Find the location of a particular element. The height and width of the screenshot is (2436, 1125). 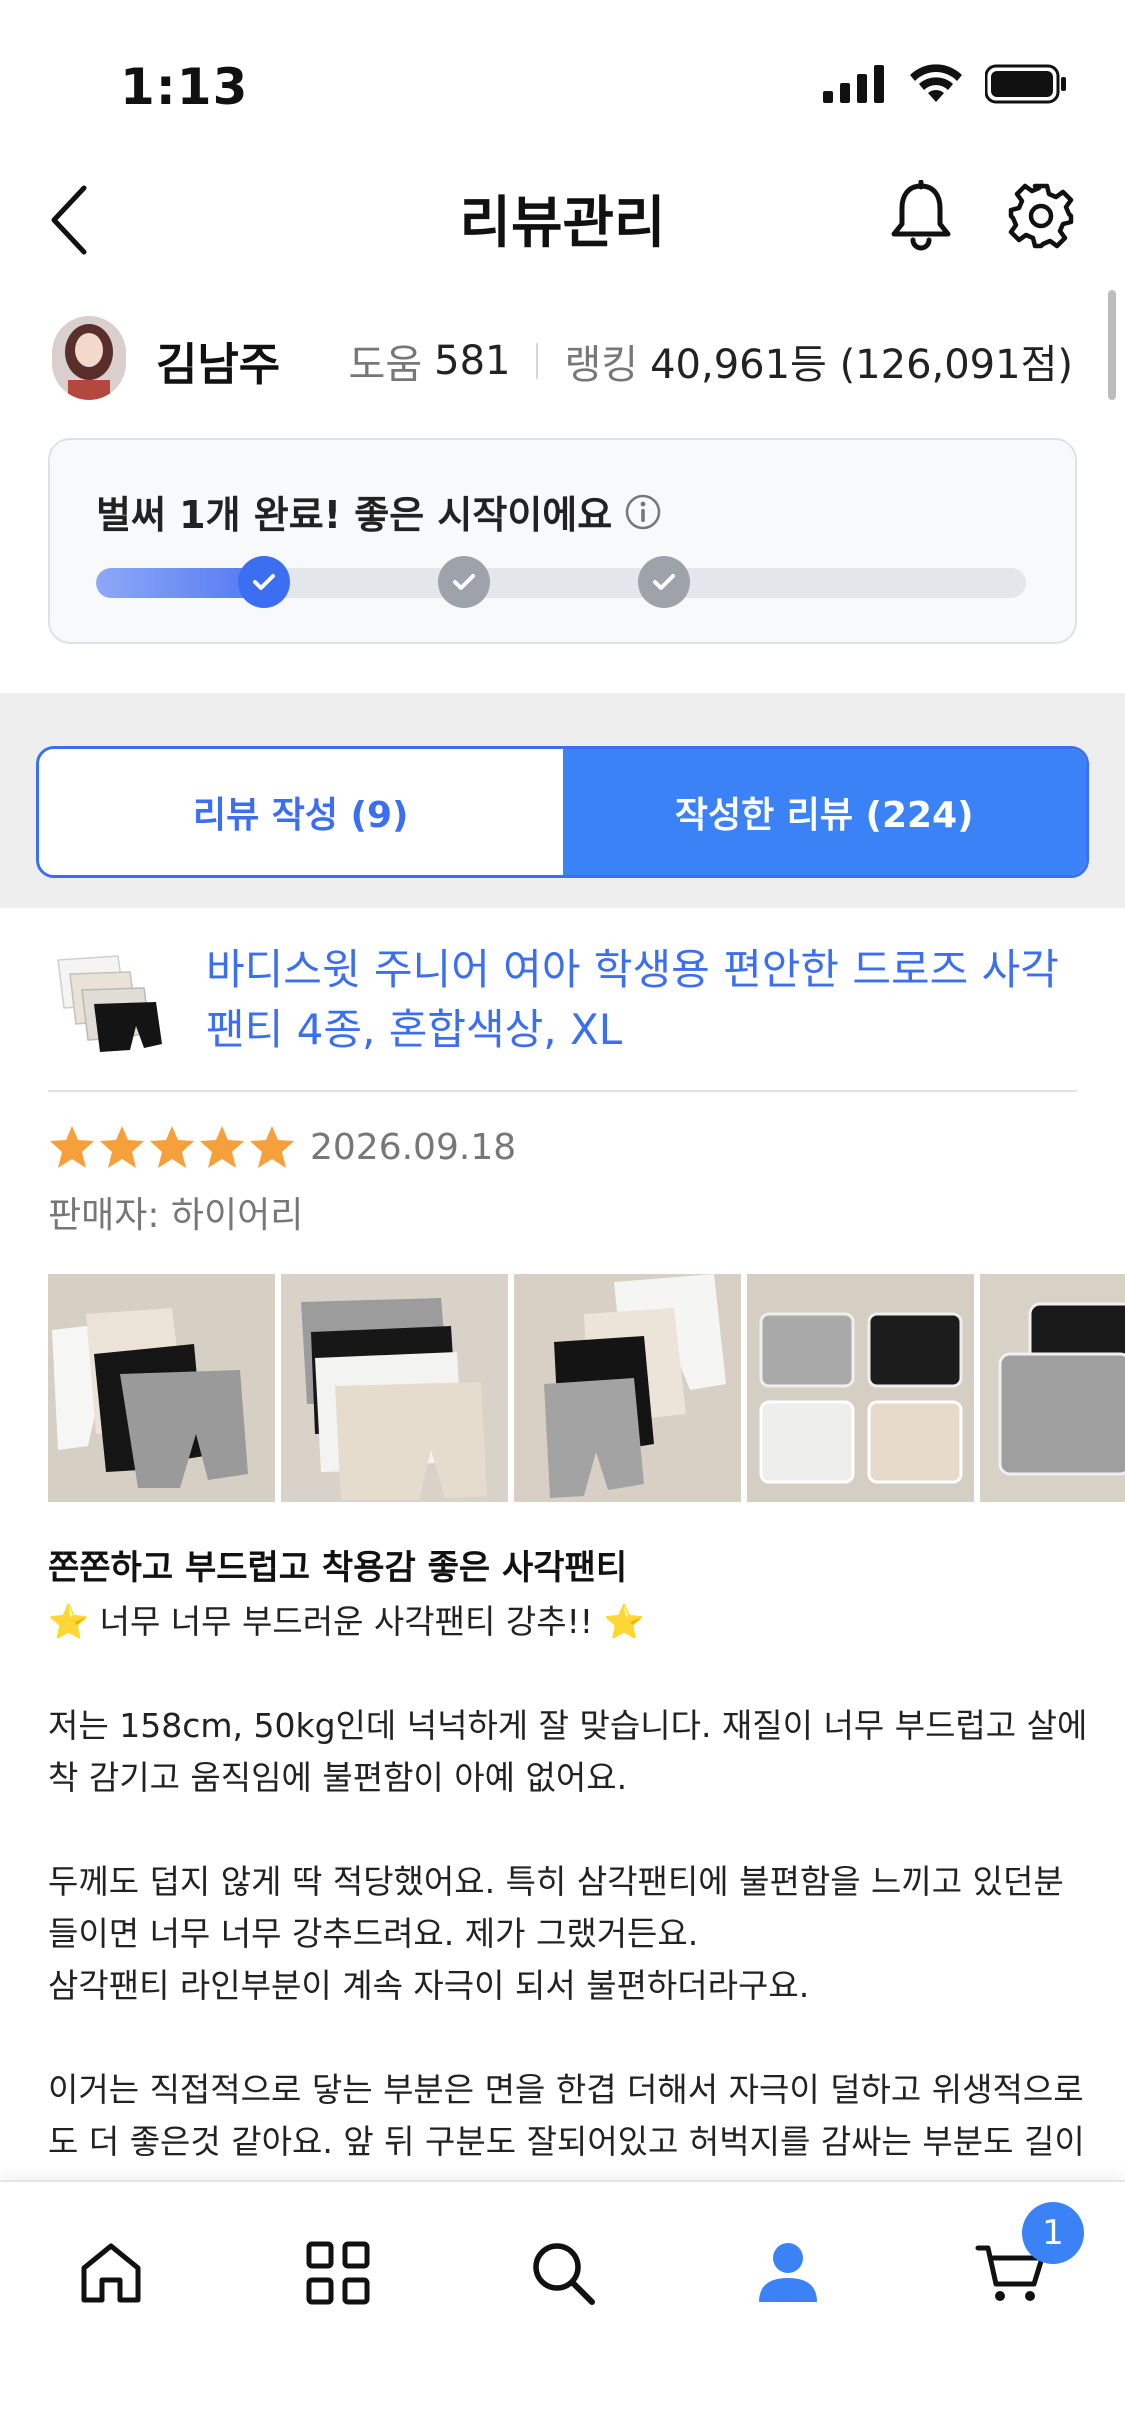

seller-name: 판매자: 하이어리 is located at coordinates (176, 1215).